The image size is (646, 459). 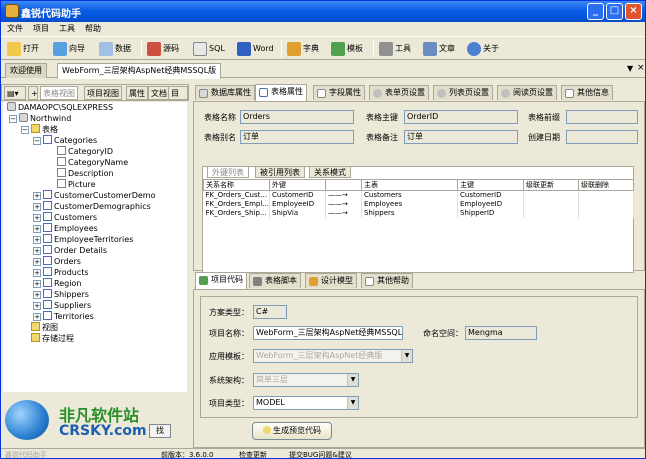 What do you see at coordinates (630, 68) in the screenshot?
I see `dropdown-arrow-icon: ▼` at bounding box center [630, 68].